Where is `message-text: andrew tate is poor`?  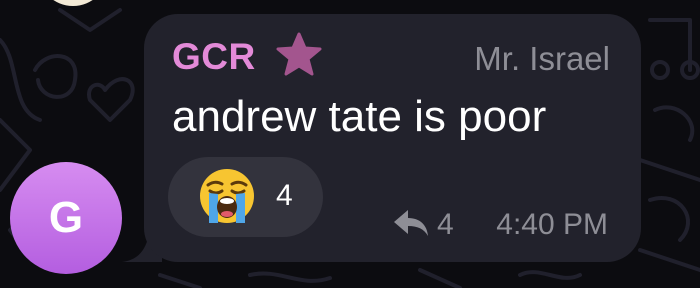 message-text: andrew tate is poor is located at coordinates (359, 116).